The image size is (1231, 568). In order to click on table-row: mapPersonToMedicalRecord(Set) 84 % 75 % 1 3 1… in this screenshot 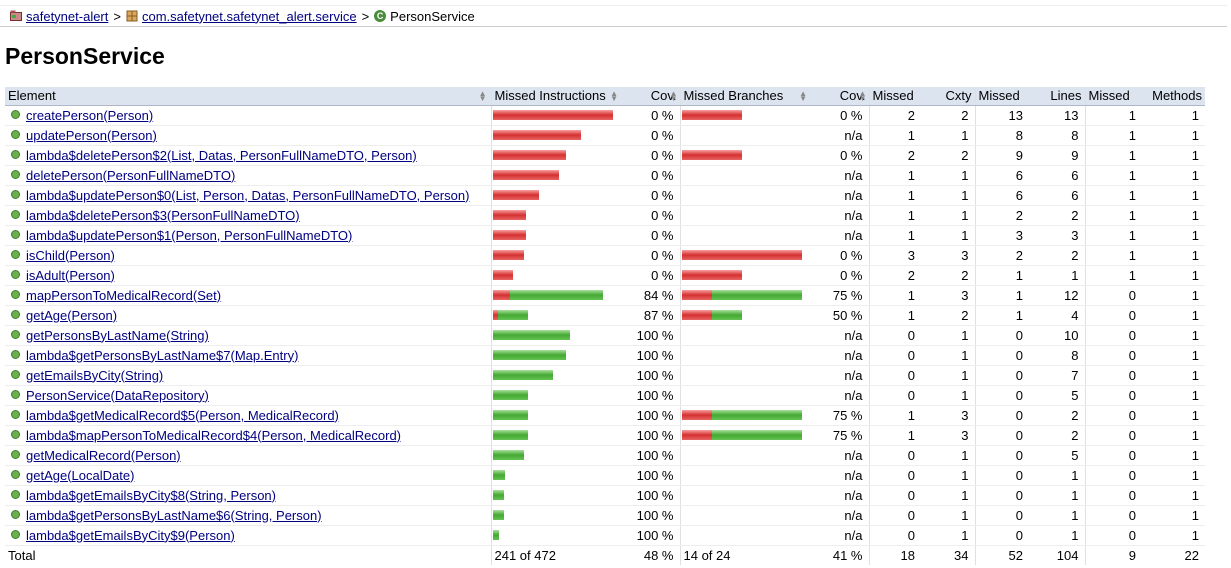, I will do `click(605, 295)`.